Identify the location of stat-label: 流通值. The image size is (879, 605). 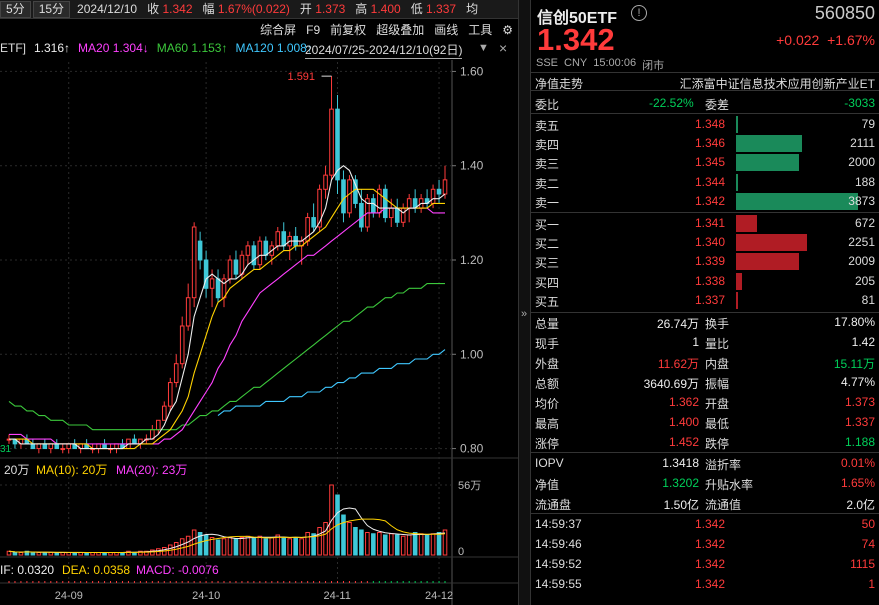
(723, 505).